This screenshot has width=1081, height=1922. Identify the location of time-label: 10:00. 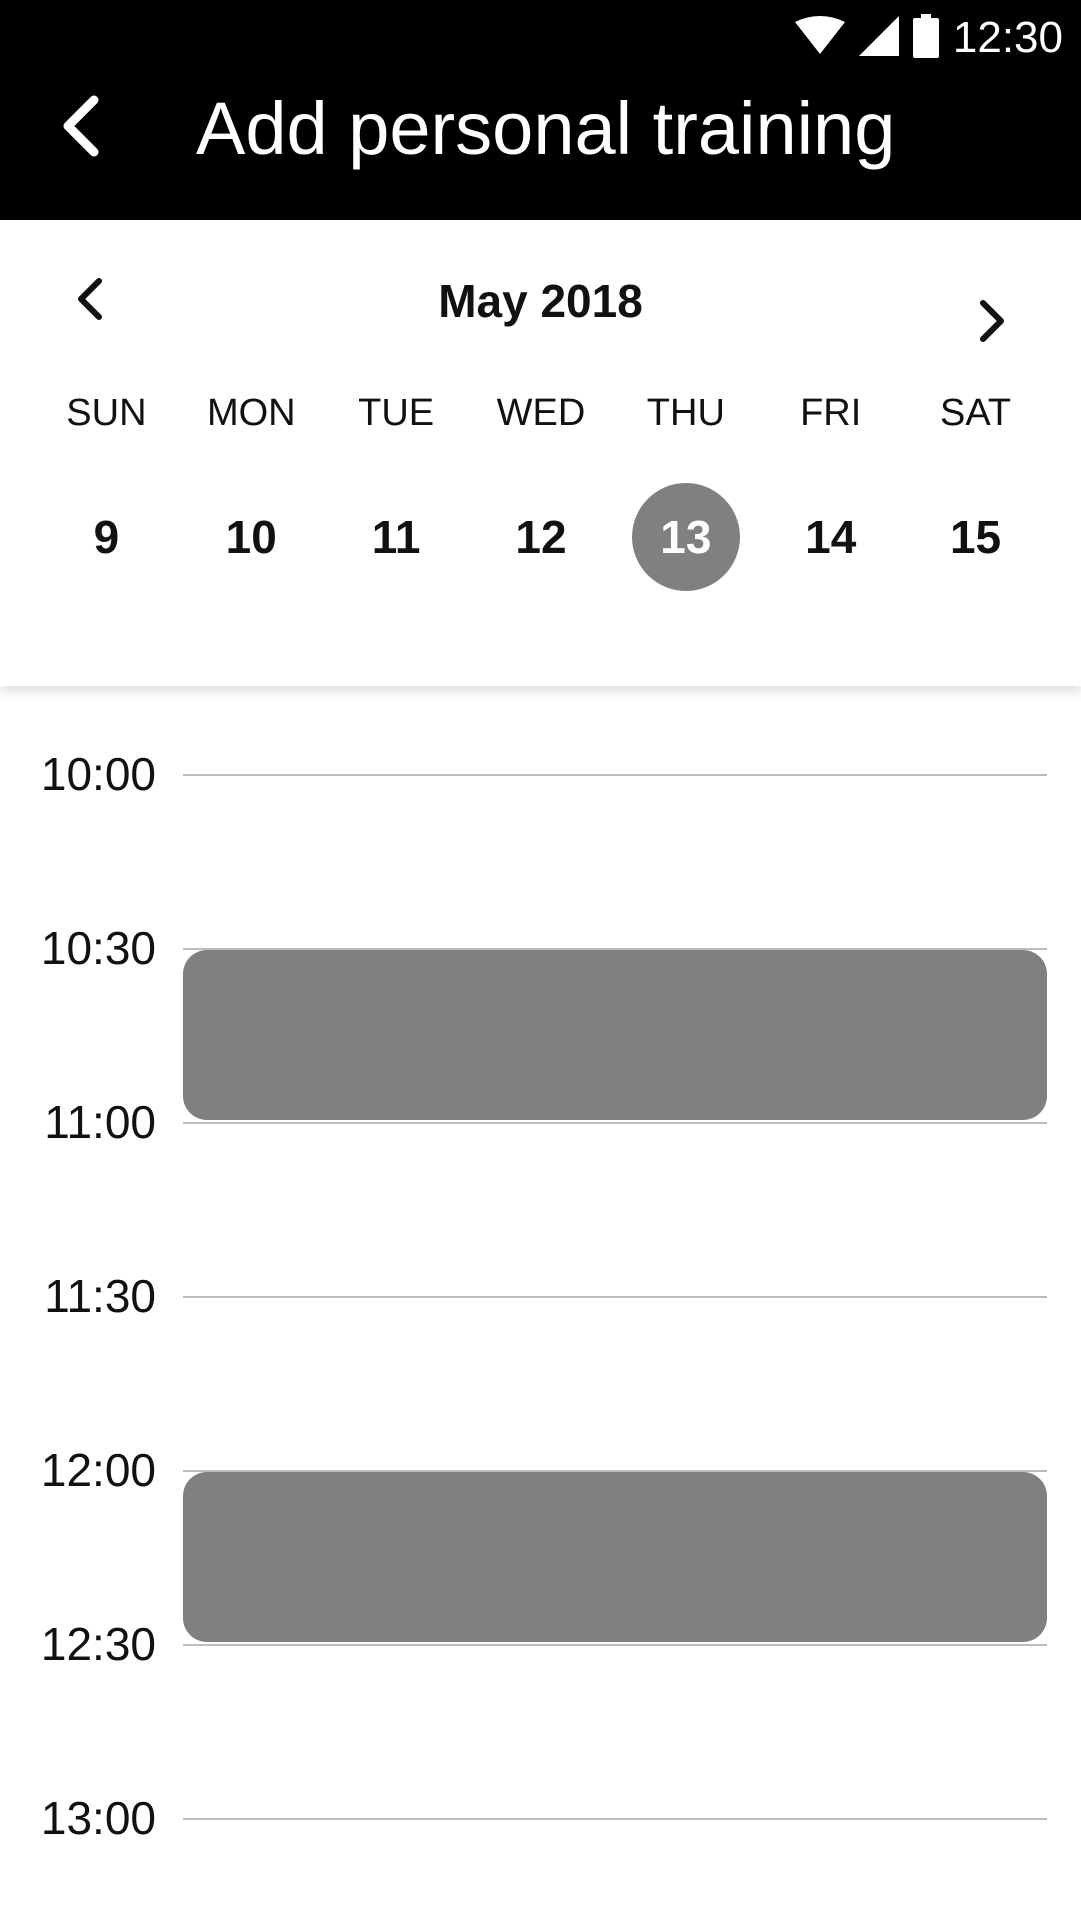
(98, 774).